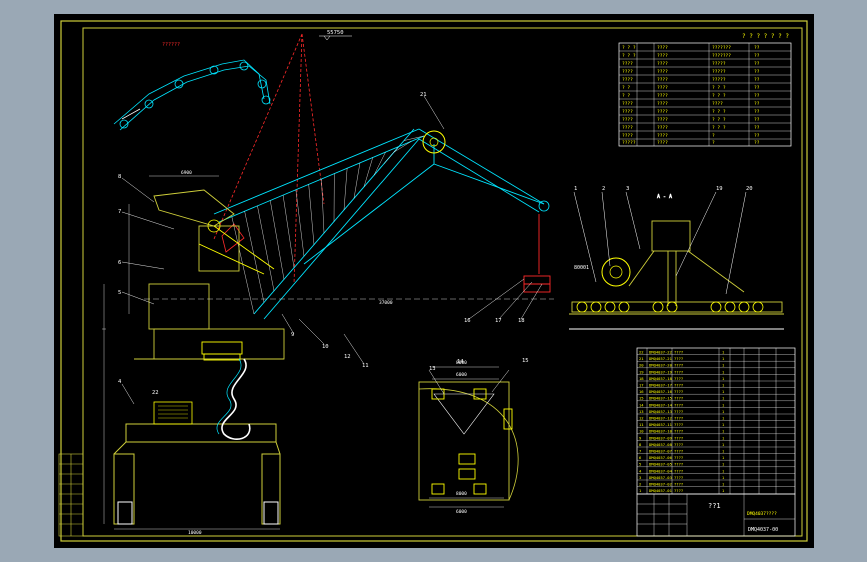 Image resolution: width=867 pixels, height=562 pixels. What do you see at coordinates (119, 177) in the screenshot?
I see `balloon-8: 8` at bounding box center [119, 177].